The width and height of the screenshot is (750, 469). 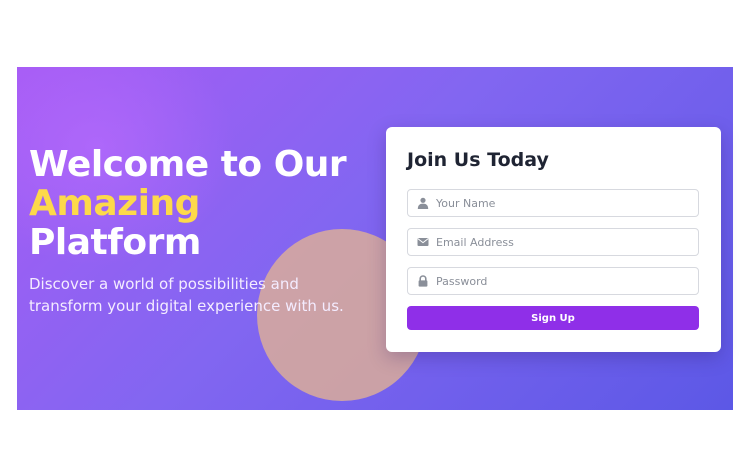 I want to click on password-field, so click(x=553, y=281).